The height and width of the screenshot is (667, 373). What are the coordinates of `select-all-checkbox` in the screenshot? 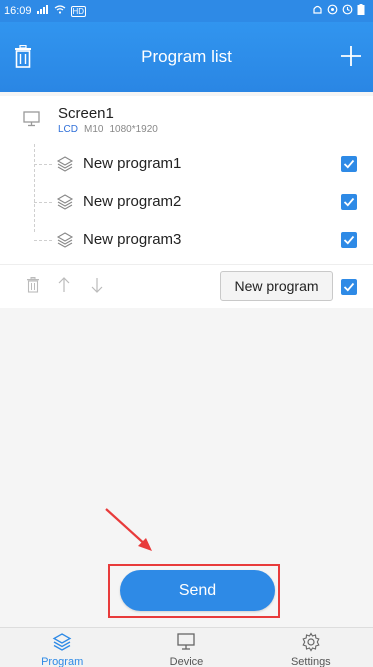 It's located at (349, 287).